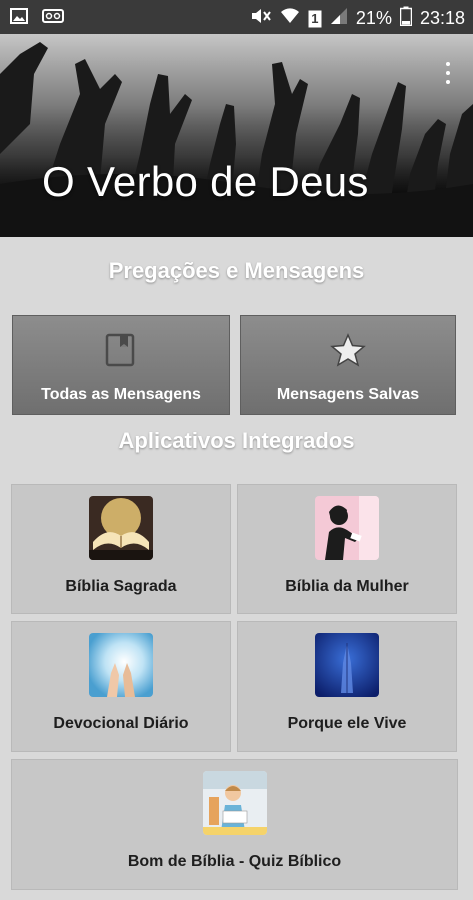 This screenshot has width=473, height=900. What do you see at coordinates (121, 723) in the screenshot?
I see `app-label: Devocional Diário` at bounding box center [121, 723].